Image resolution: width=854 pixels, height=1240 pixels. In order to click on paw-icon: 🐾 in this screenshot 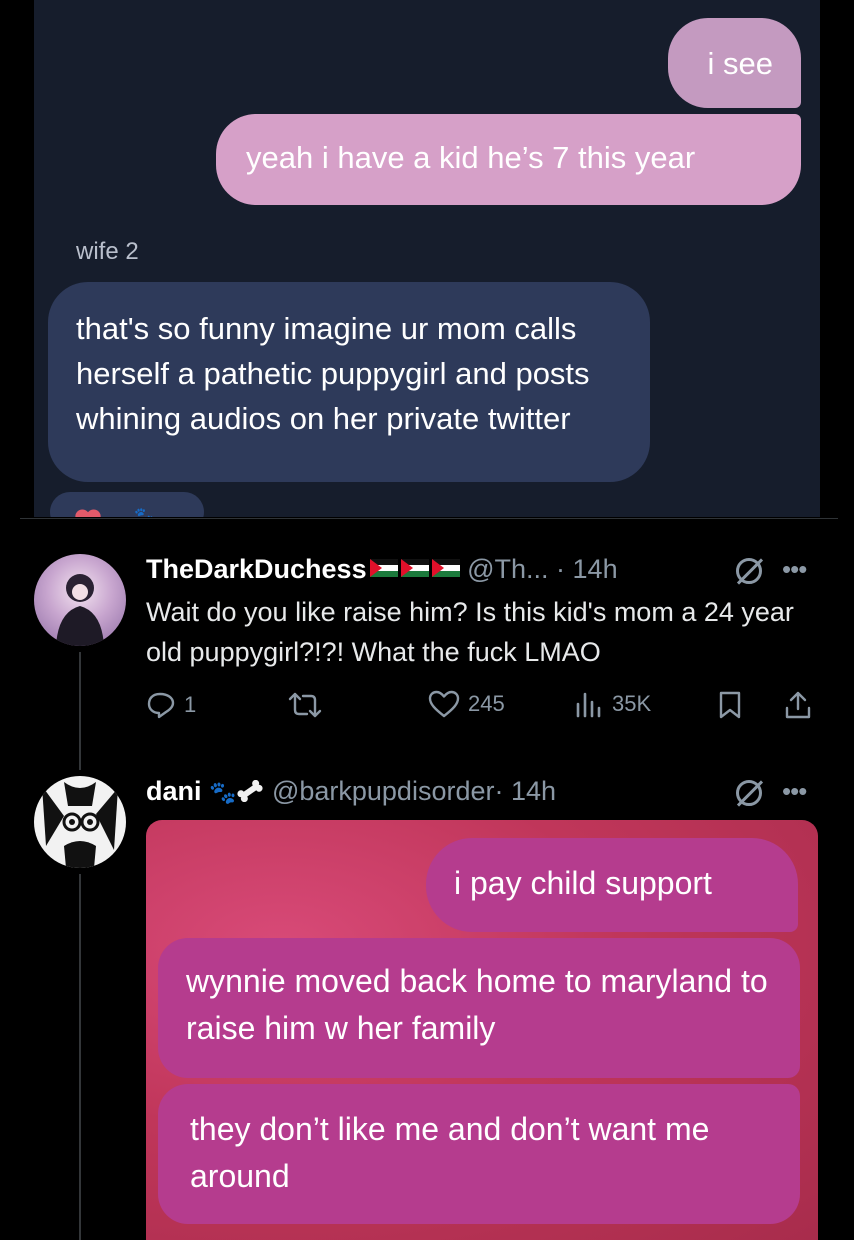, I will do `click(223, 792)`.